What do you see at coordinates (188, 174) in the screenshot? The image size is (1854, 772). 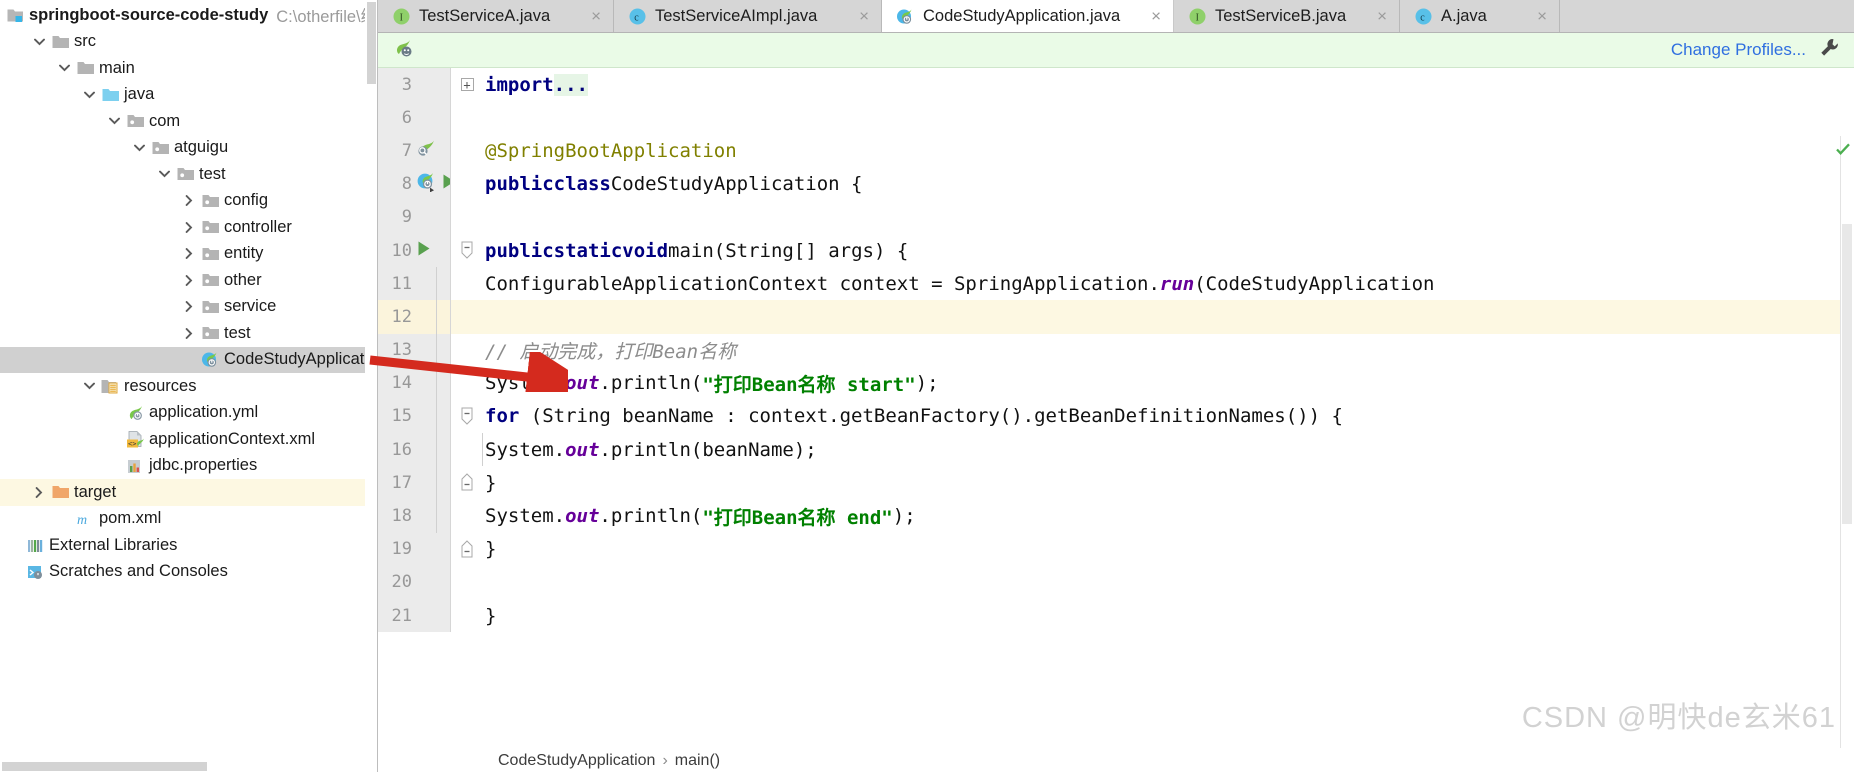 I see `tree-row-test: test` at bounding box center [188, 174].